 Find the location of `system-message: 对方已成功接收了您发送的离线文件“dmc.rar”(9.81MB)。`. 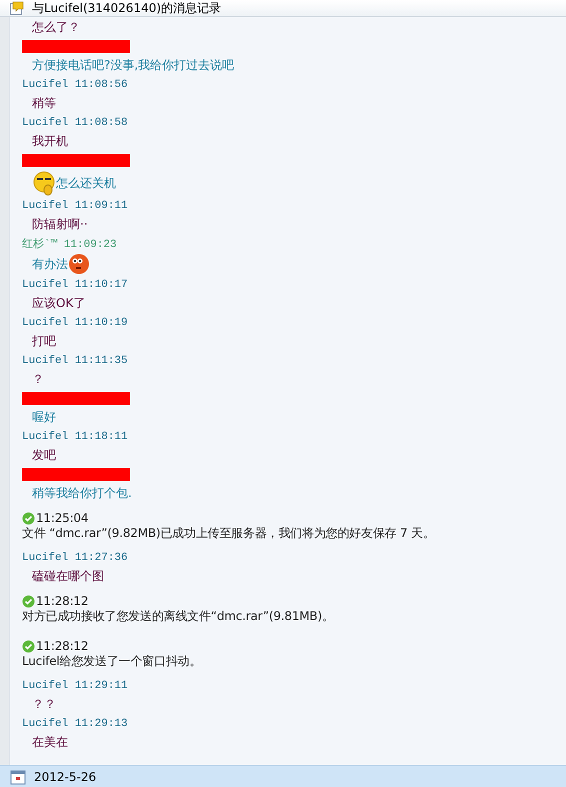

system-message: 对方已成功接收了您发送的离线文件“dmc.rar”(9.81MB)。 is located at coordinates (178, 616).